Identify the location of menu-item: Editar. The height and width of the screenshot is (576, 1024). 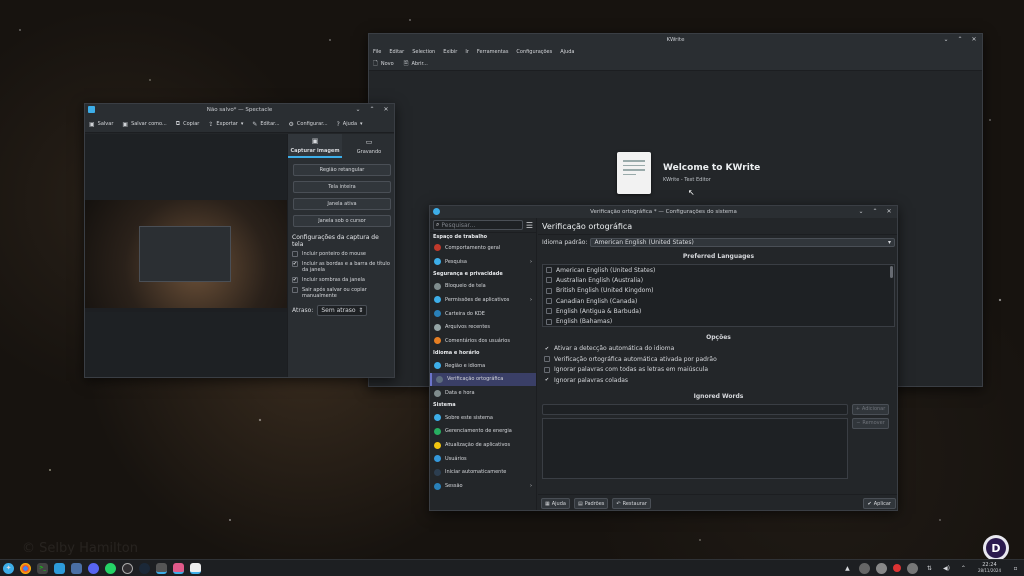
(396, 52).